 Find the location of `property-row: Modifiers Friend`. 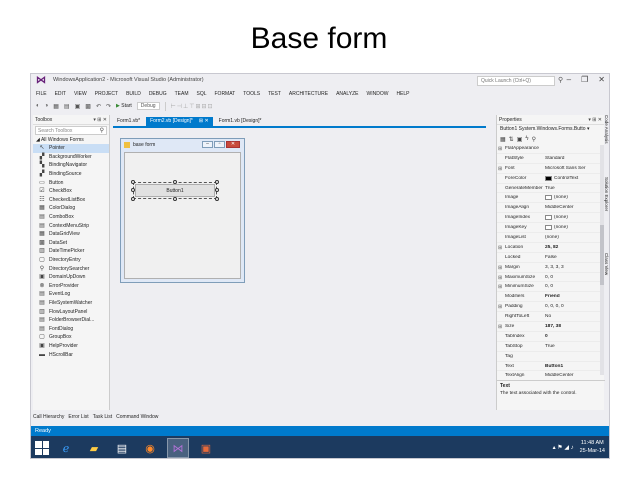

property-row: Modifiers Friend is located at coordinates (550, 297).